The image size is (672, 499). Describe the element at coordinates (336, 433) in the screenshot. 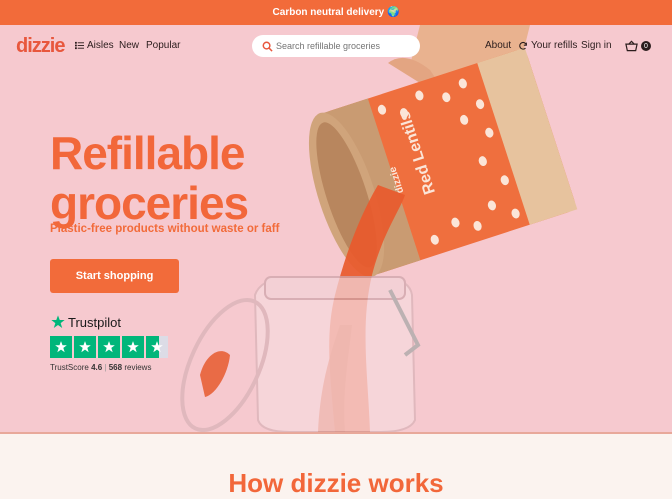

I see `section-divider` at that location.